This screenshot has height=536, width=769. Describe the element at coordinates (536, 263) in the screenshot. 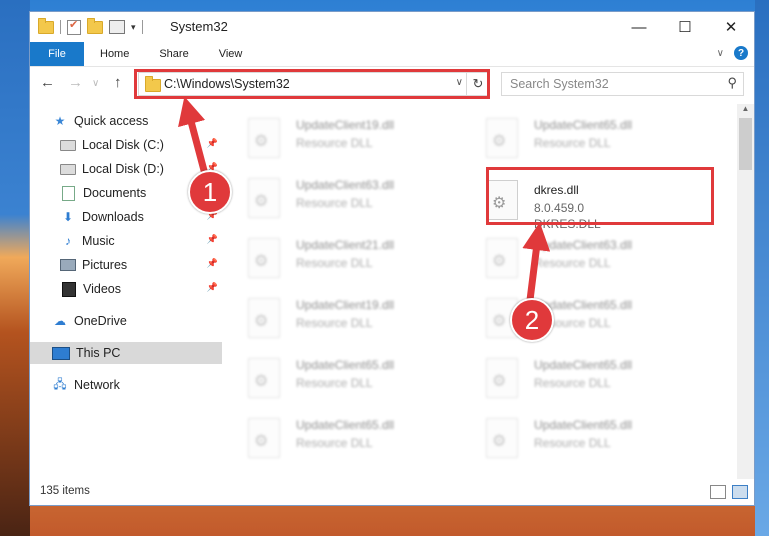

I see `arrow-to-dkres-file` at that location.